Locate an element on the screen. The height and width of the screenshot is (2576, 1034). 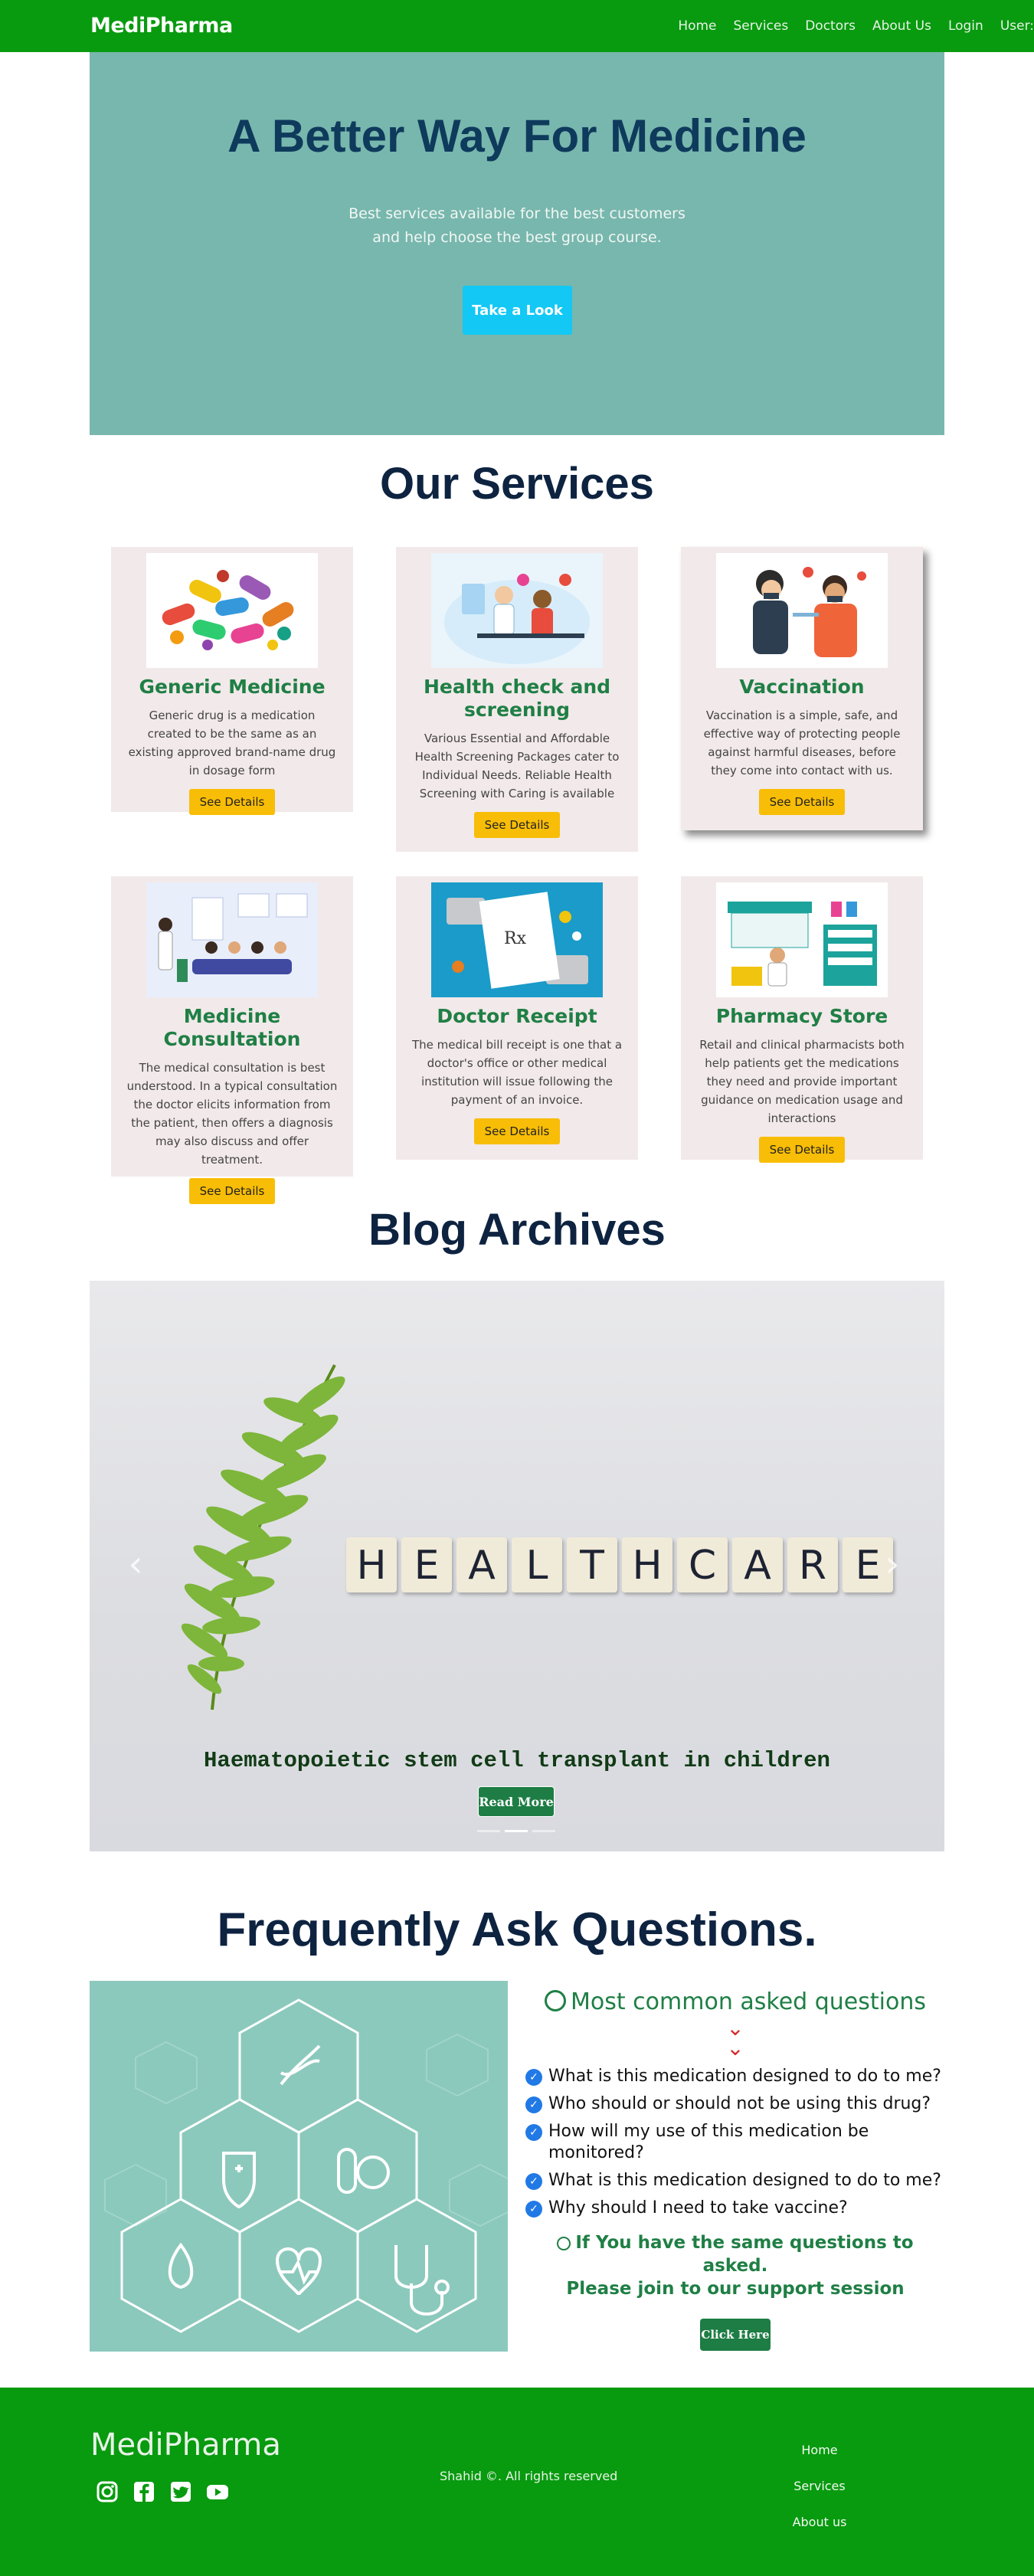
faq-title: Frequently Ask Questions. is located at coordinates (517, 1929).